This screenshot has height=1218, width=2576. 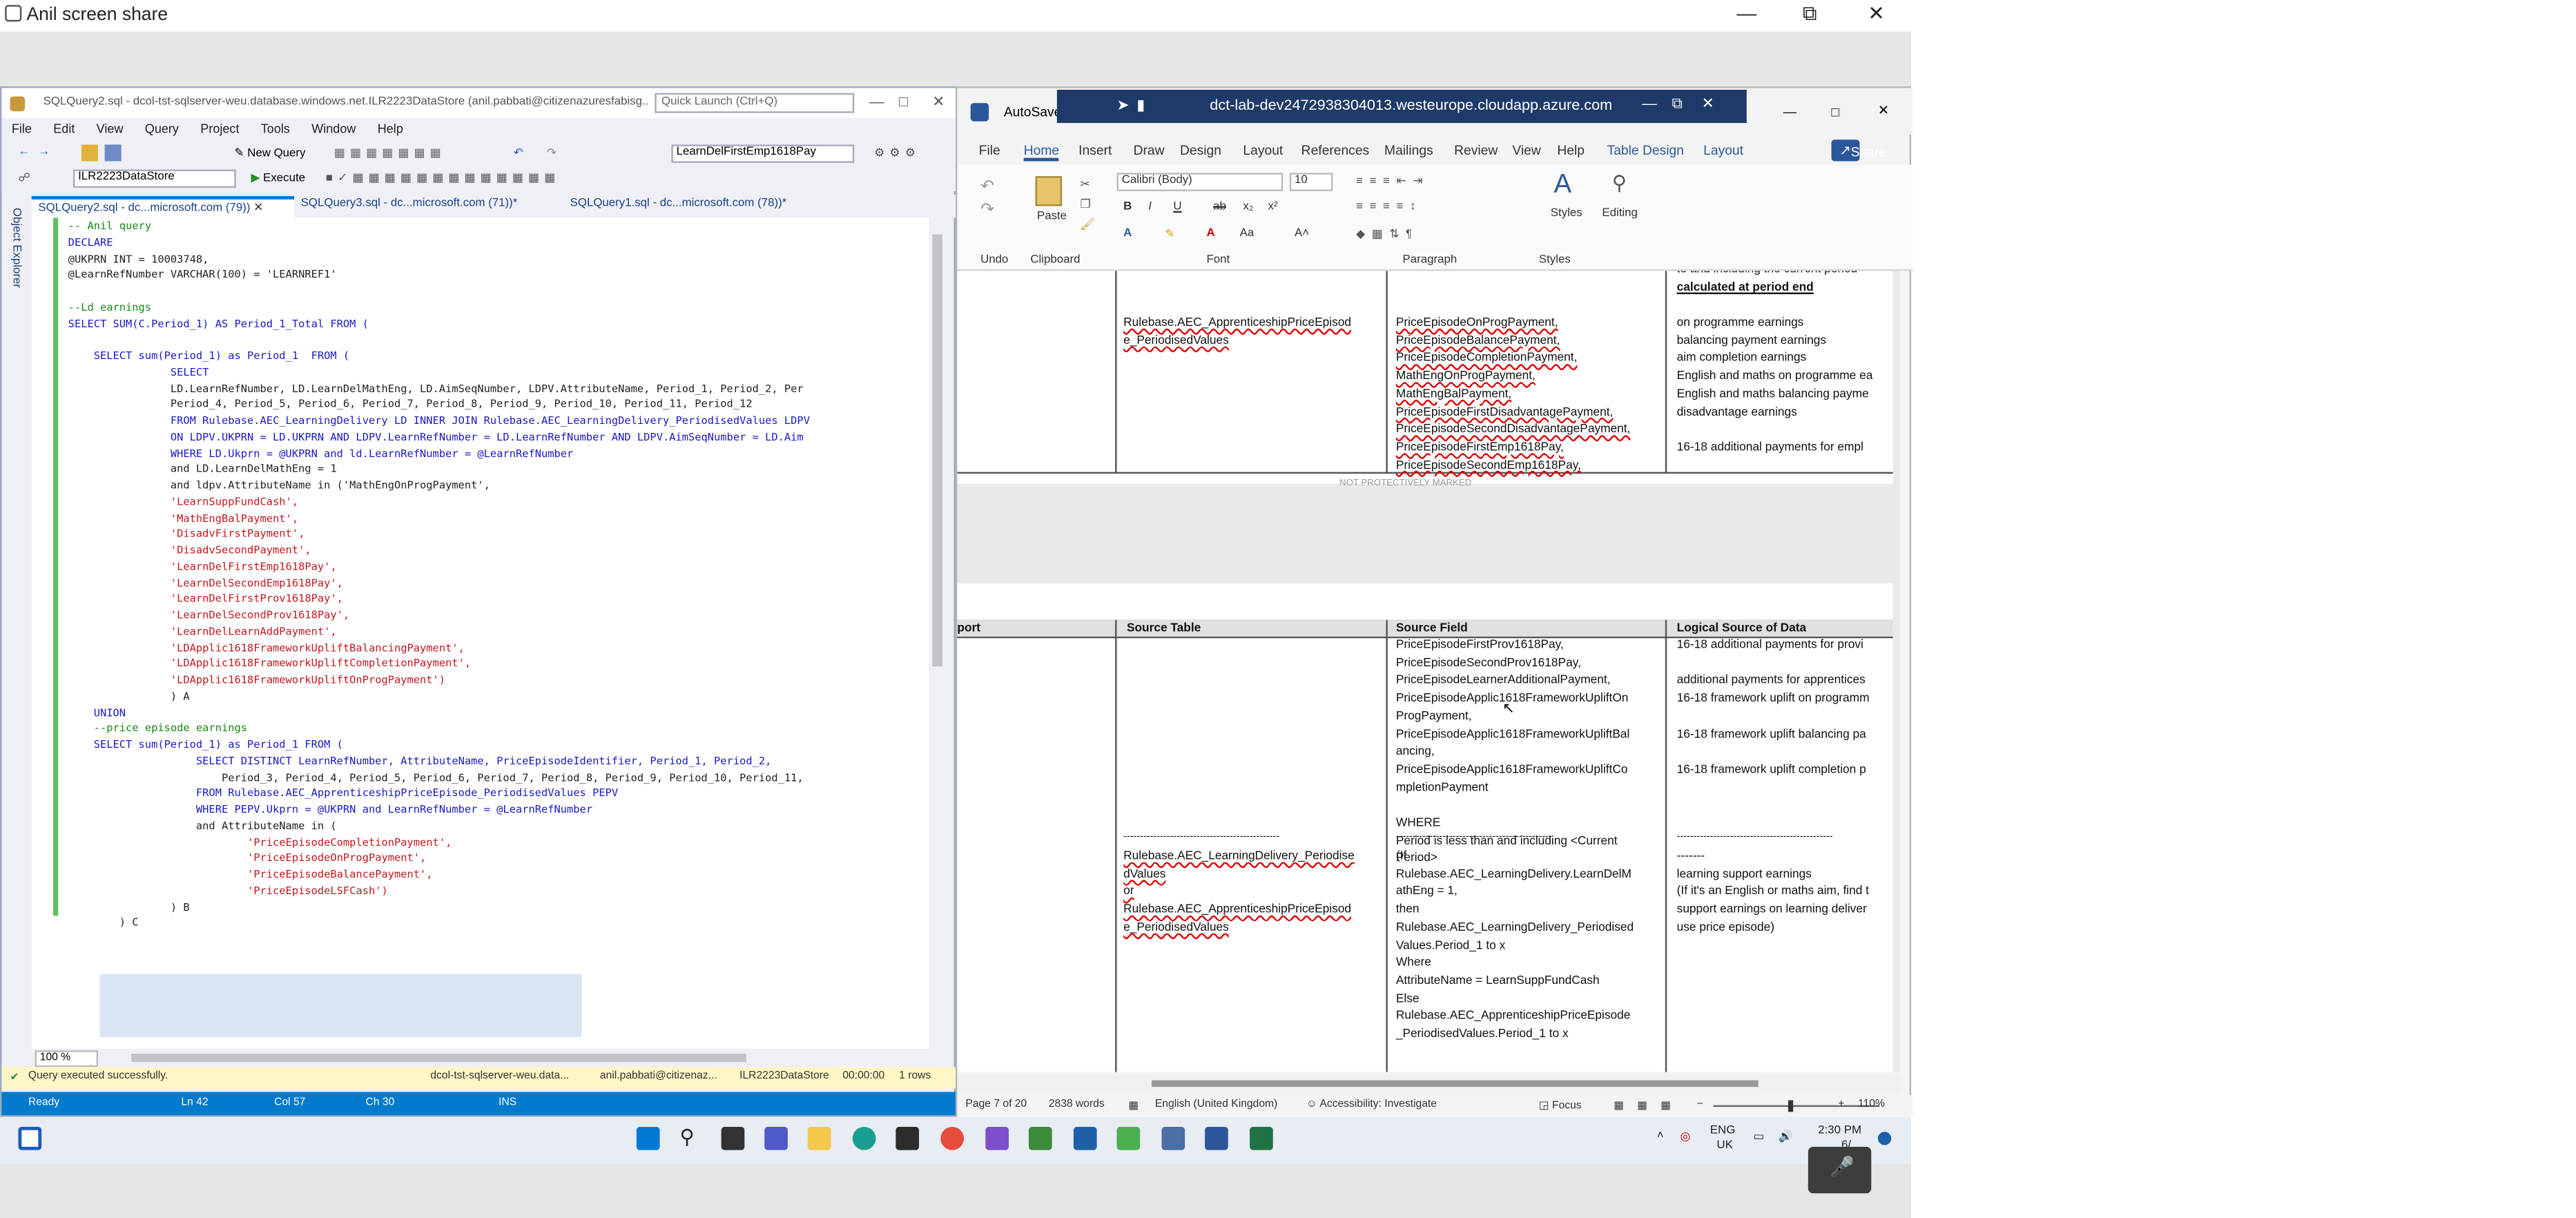 I want to click on pin-icon: ➤, so click(x=1124, y=106).